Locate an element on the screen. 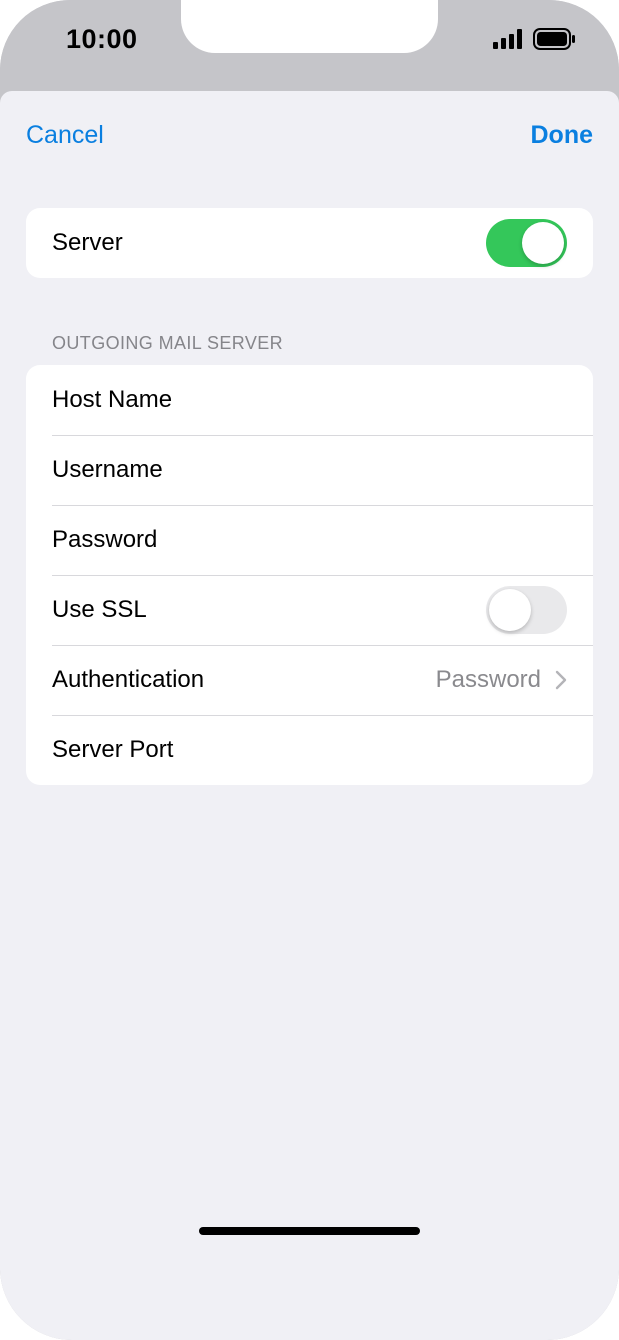 The image size is (619, 1340). use-ssl-label: Use SSL is located at coordinates (99, 609).